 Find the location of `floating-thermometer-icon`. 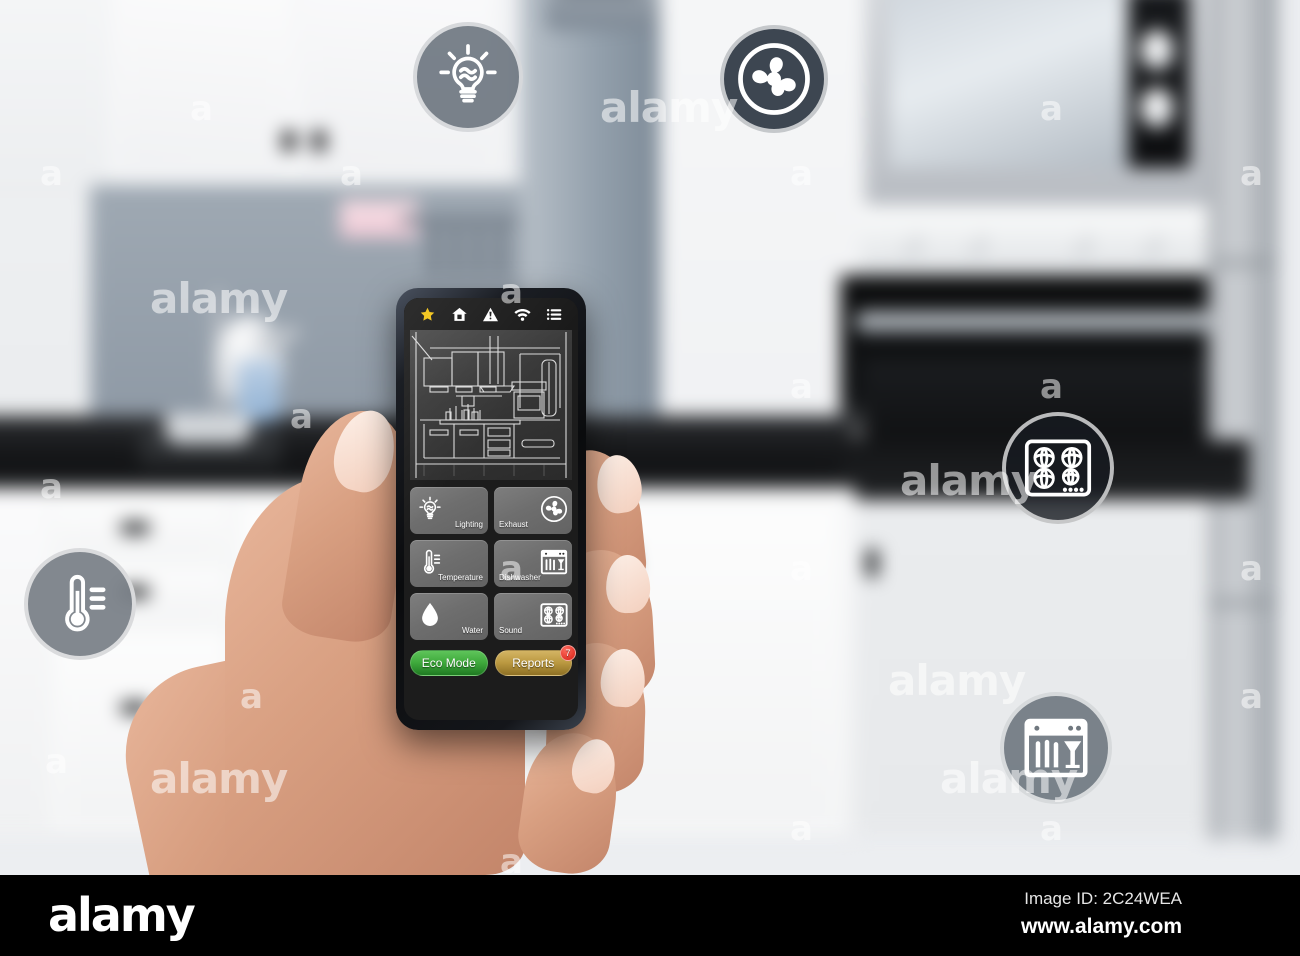

floating-thermometer-icon is located at coordinates (80, 604).